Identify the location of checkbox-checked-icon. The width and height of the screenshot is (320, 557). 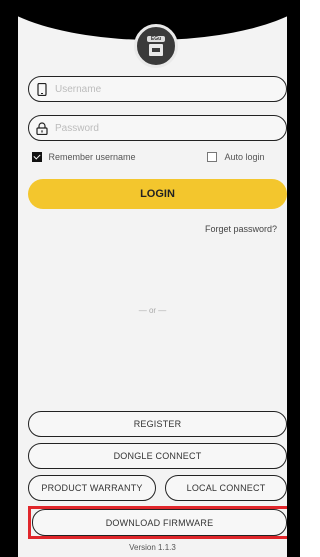
(37, 156).